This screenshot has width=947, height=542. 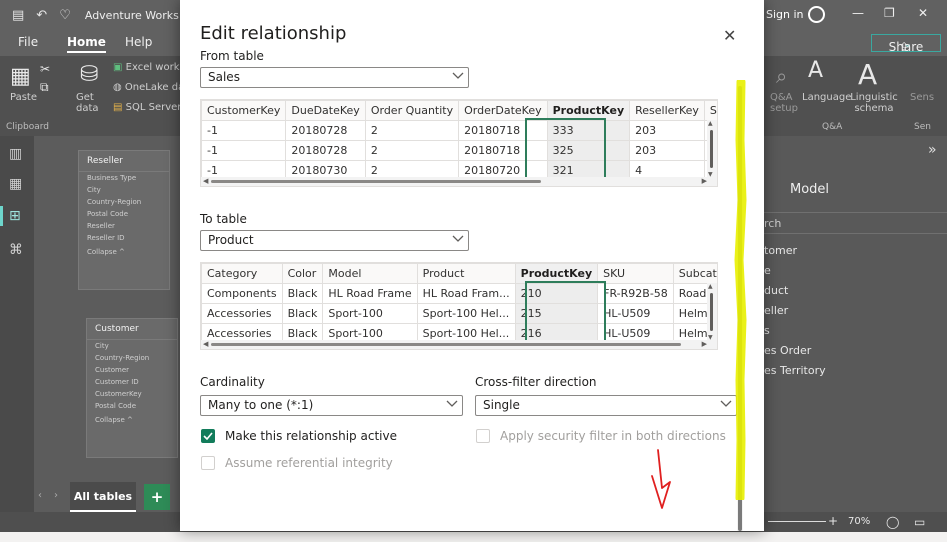 What do you see at coordinates (23, 97) in the screenshot?
I see `paste-label: Paste` at bounding box center [23, 97].